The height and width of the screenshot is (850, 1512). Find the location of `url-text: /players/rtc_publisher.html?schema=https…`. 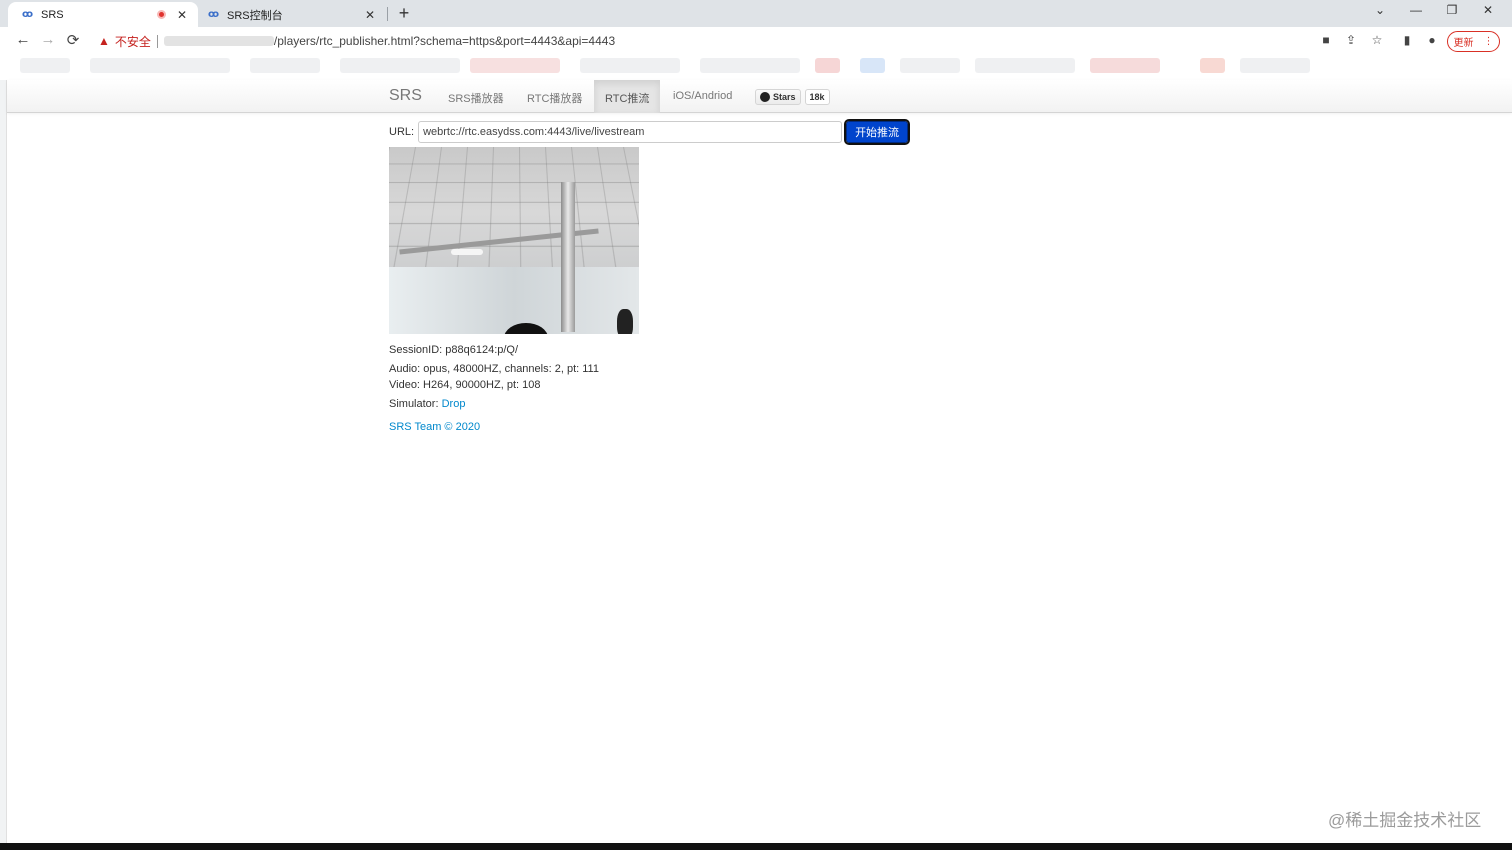

url-text: /players/rtc_publisher.html?schema=https… is located at coordinates (444, 41).